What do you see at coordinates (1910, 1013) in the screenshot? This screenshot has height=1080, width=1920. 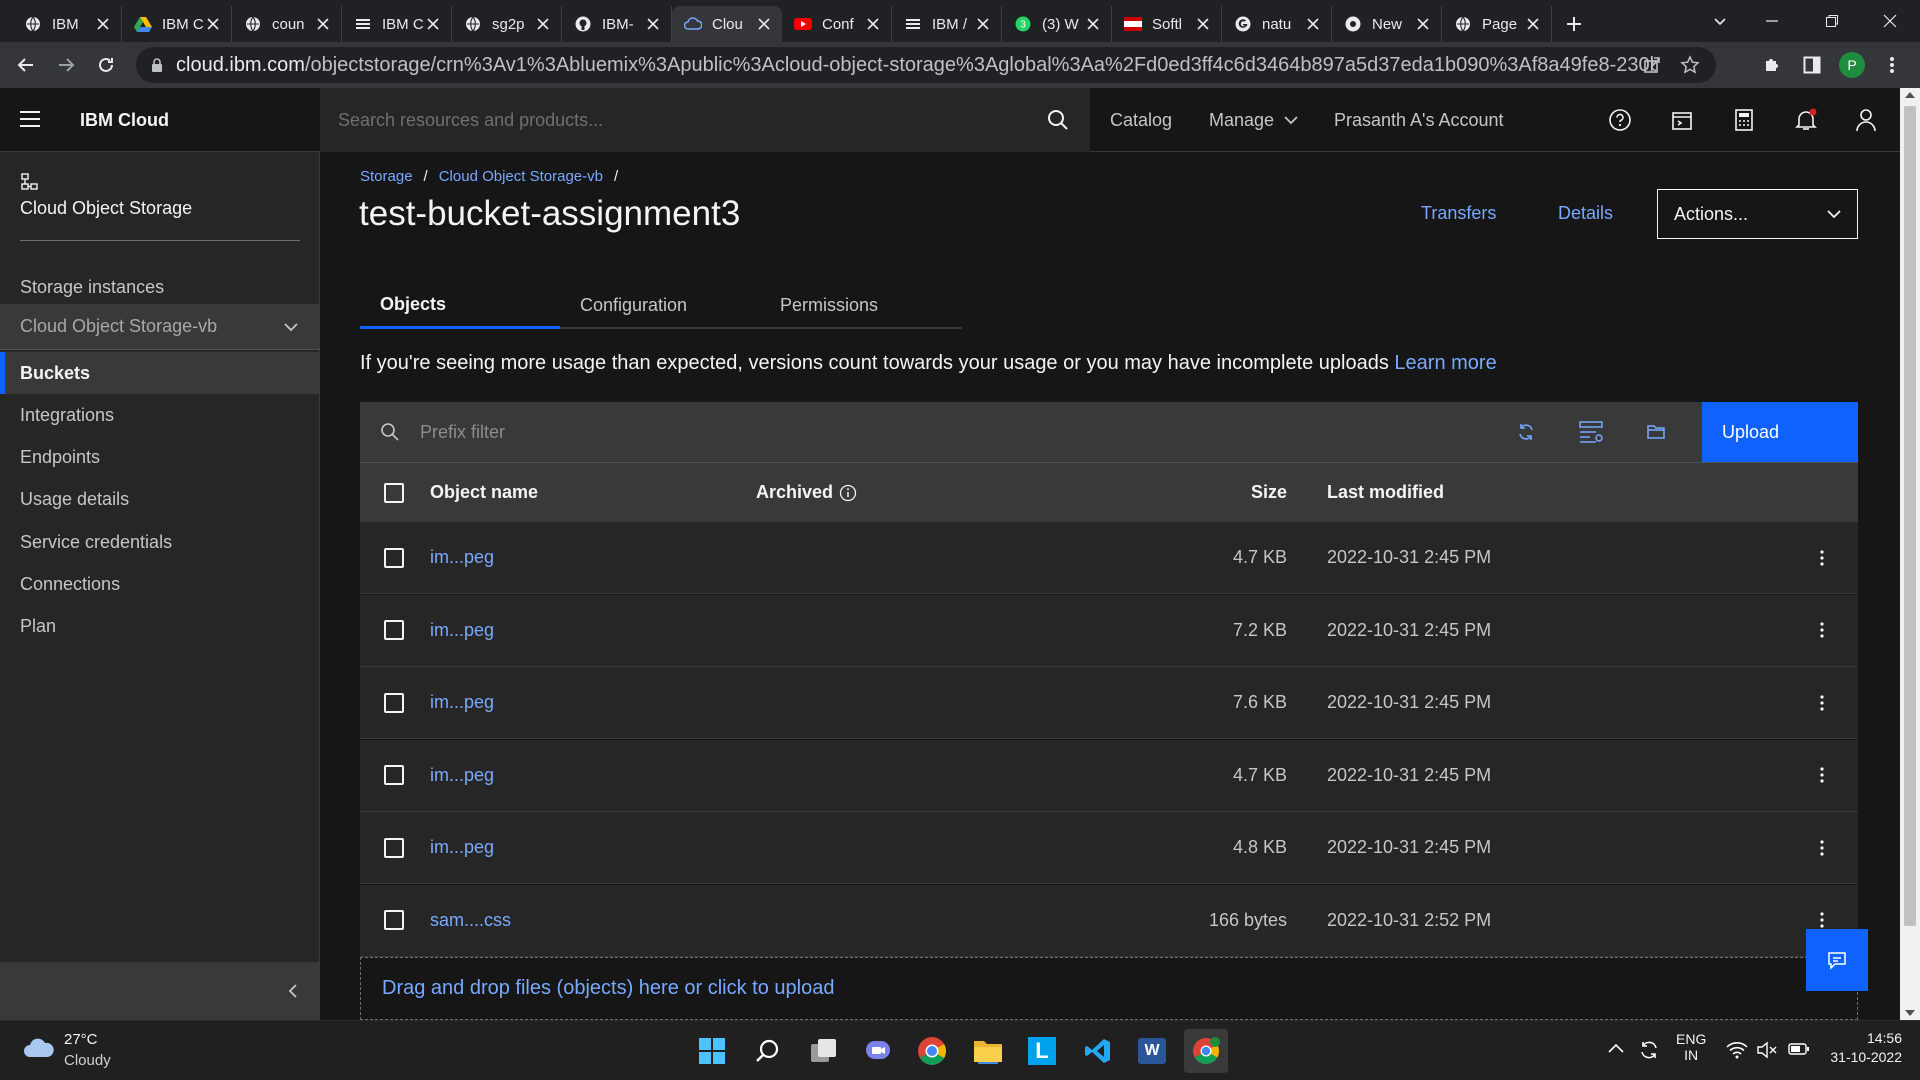 I see `scroll-down-arrow-icon` at bounding box center [1910, 1013].